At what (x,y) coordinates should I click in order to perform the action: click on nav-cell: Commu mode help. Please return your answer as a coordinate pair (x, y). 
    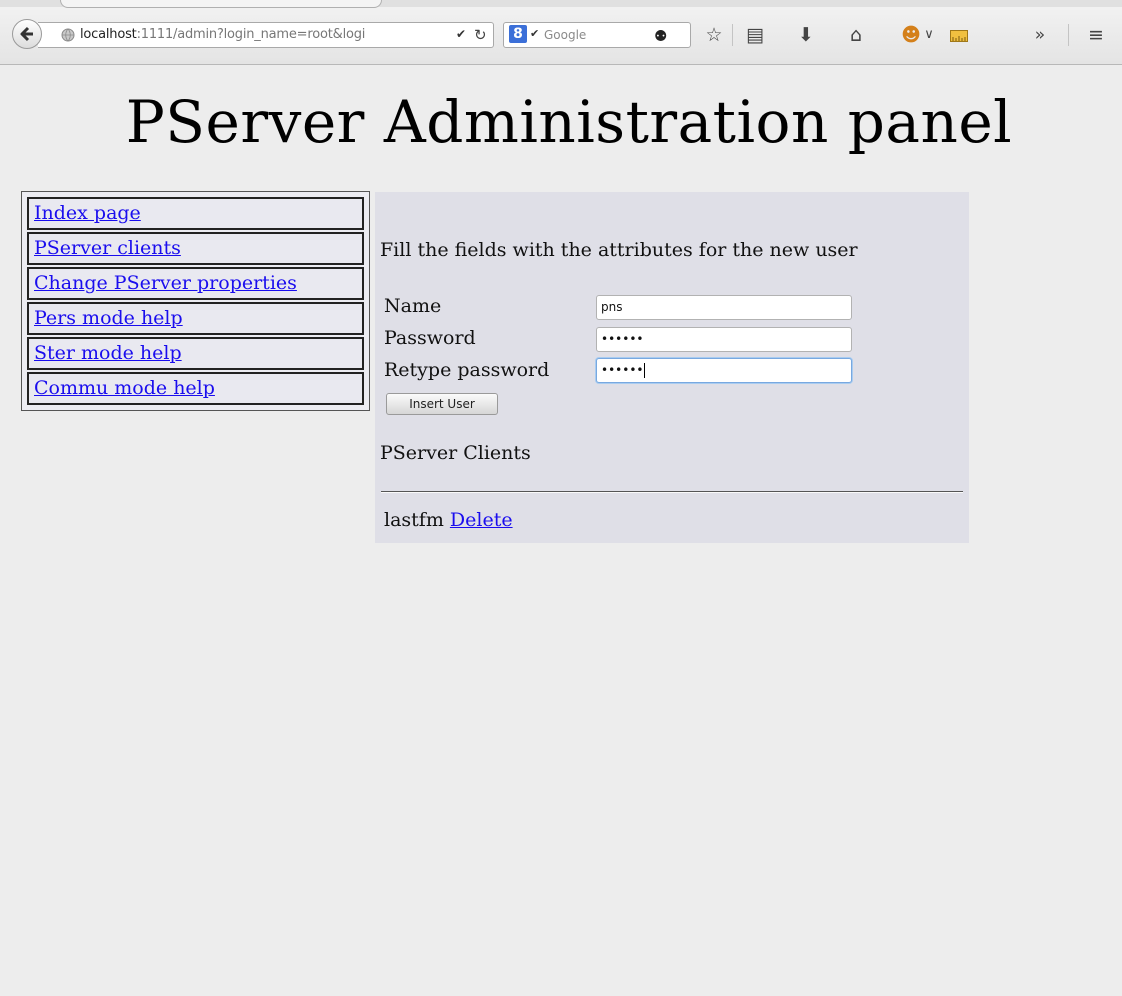
    Looking at the image, I should click on (195, 388).